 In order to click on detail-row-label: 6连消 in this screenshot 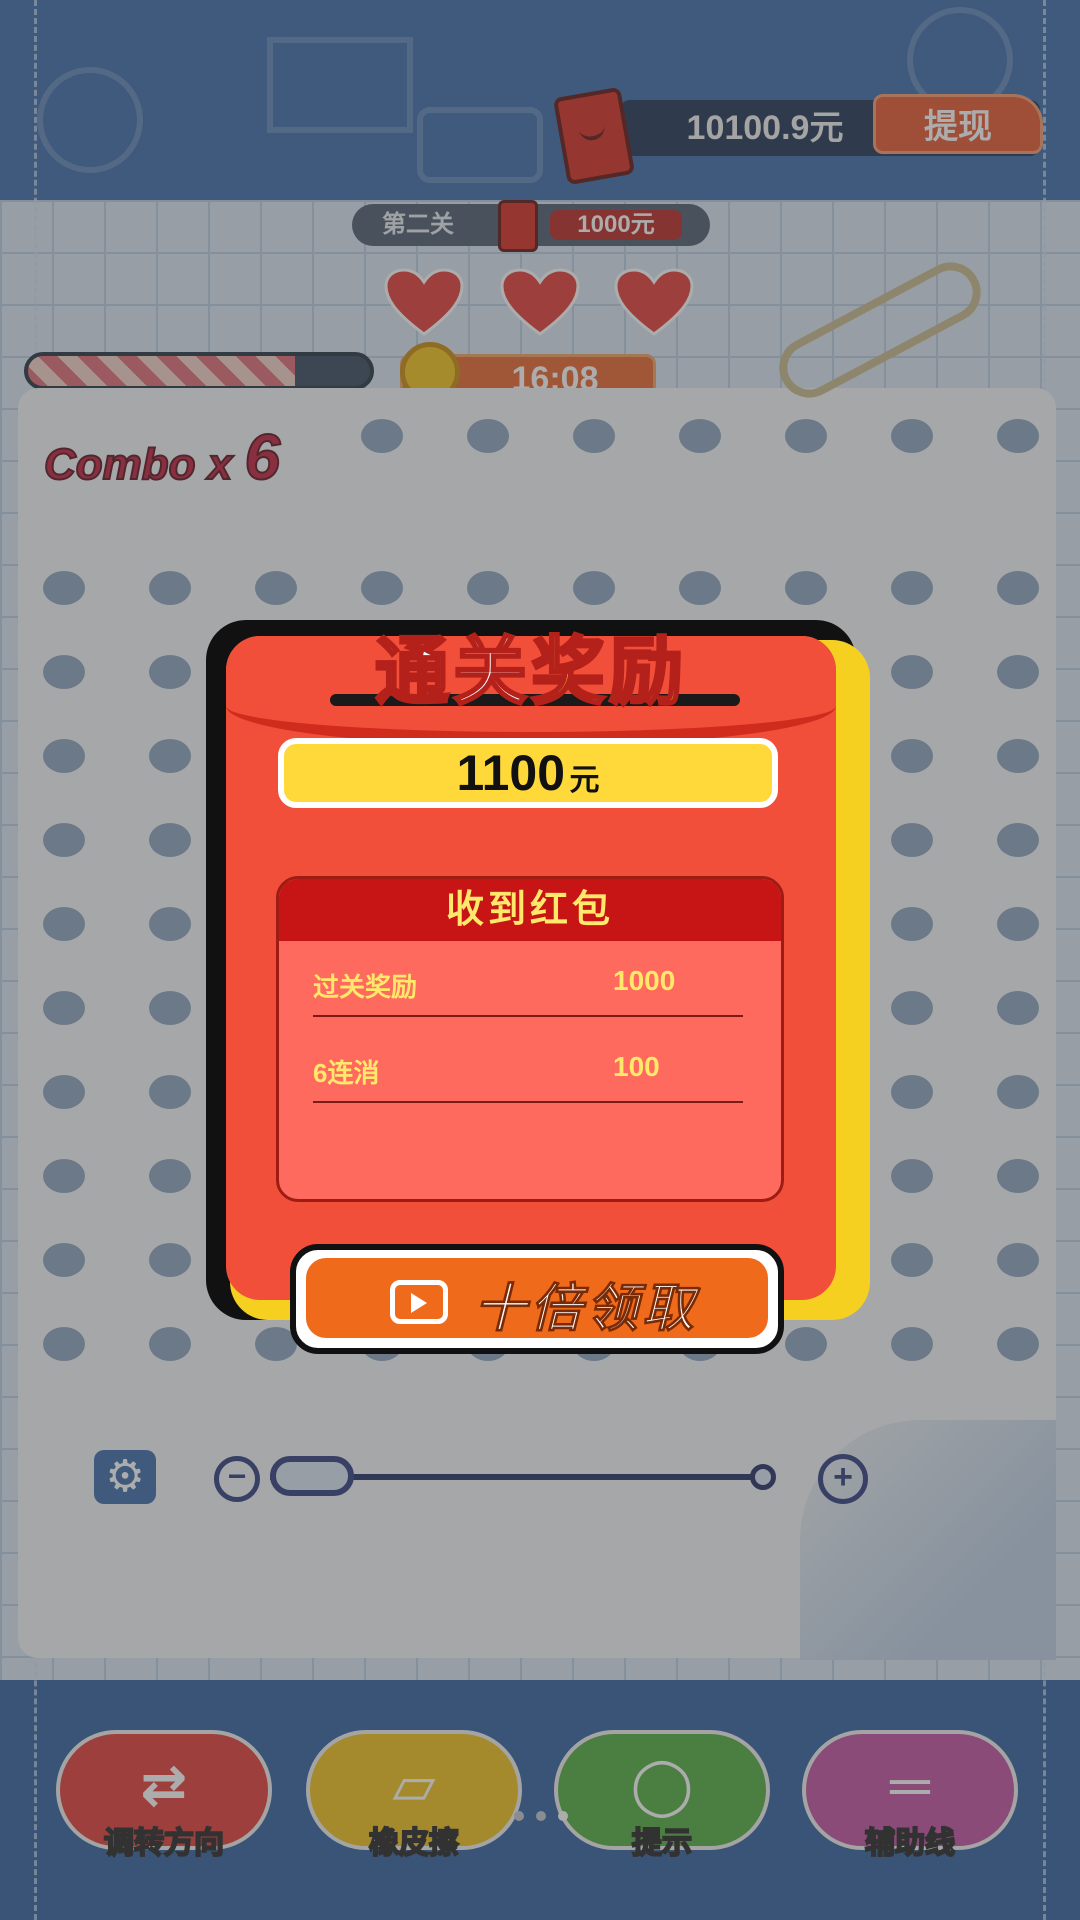, I will do `click(346, 1073)`.